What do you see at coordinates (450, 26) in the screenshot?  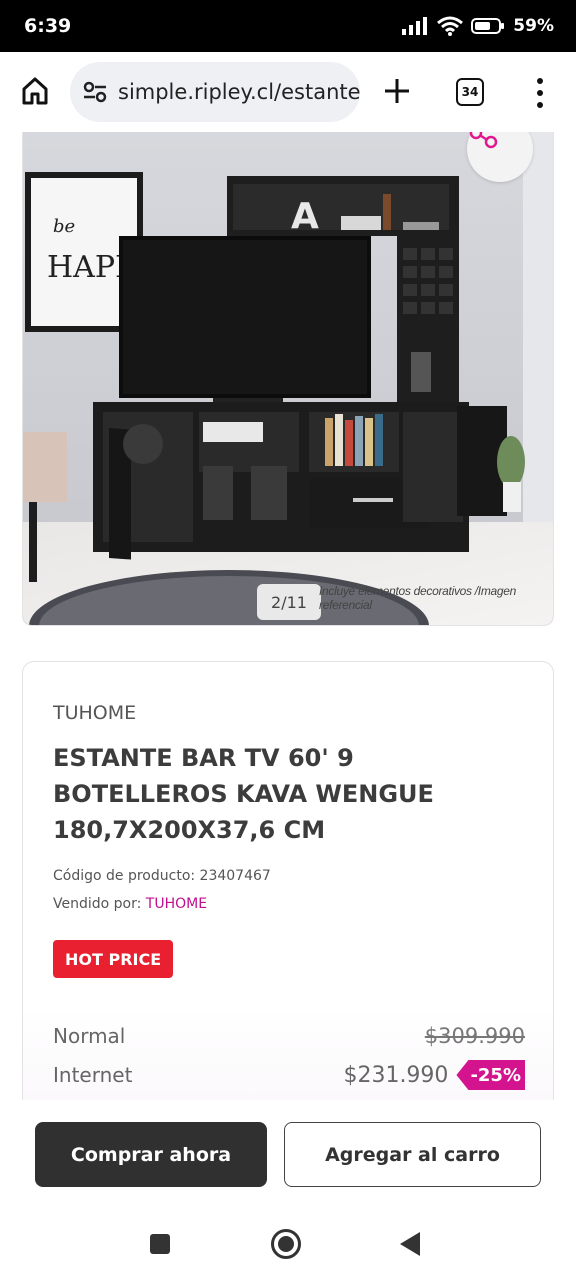 I see `wifi-icon` at bounding box center [450, 26].